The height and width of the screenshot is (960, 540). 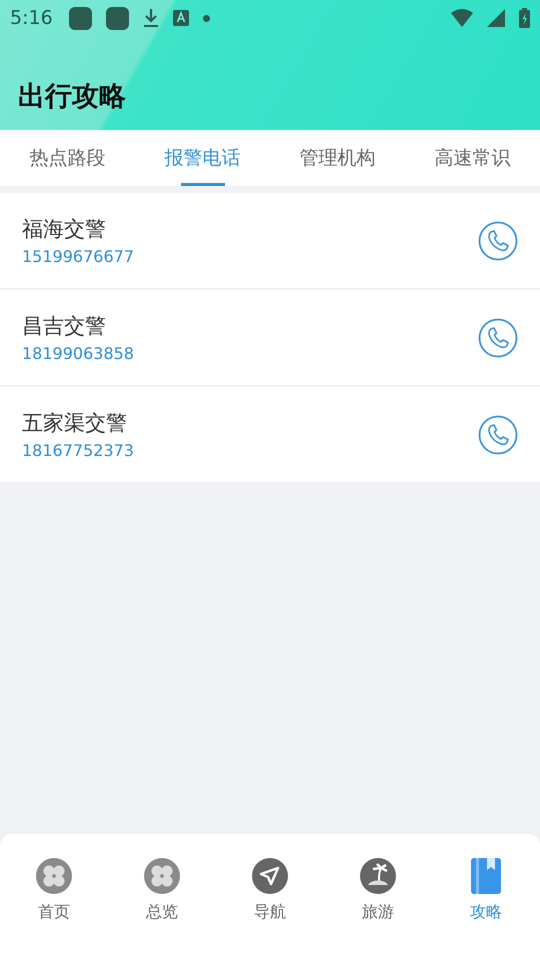 I want to click on wifi-icon, so click(x=462, y=18).